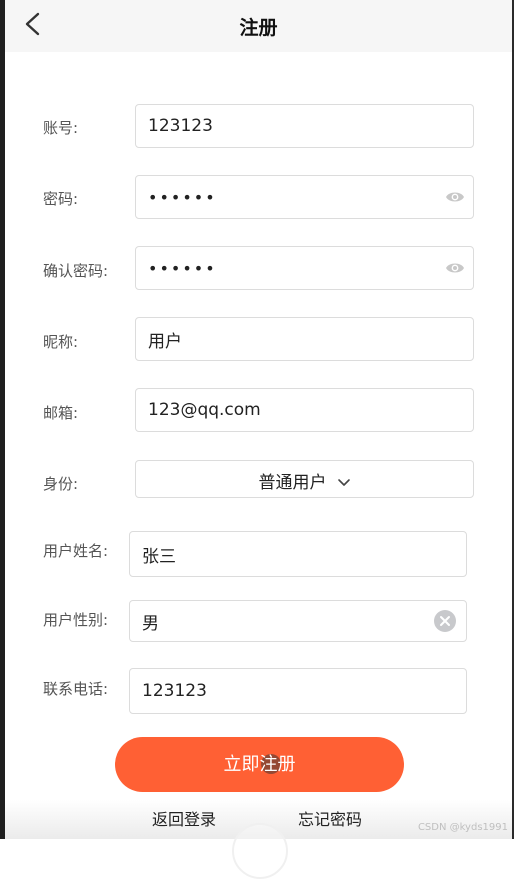 Image resolution: width=514 pixels, height=879 pixels. Describe the element at coordinates (291, 126) in the screenshot. I see `account-input` at that location.